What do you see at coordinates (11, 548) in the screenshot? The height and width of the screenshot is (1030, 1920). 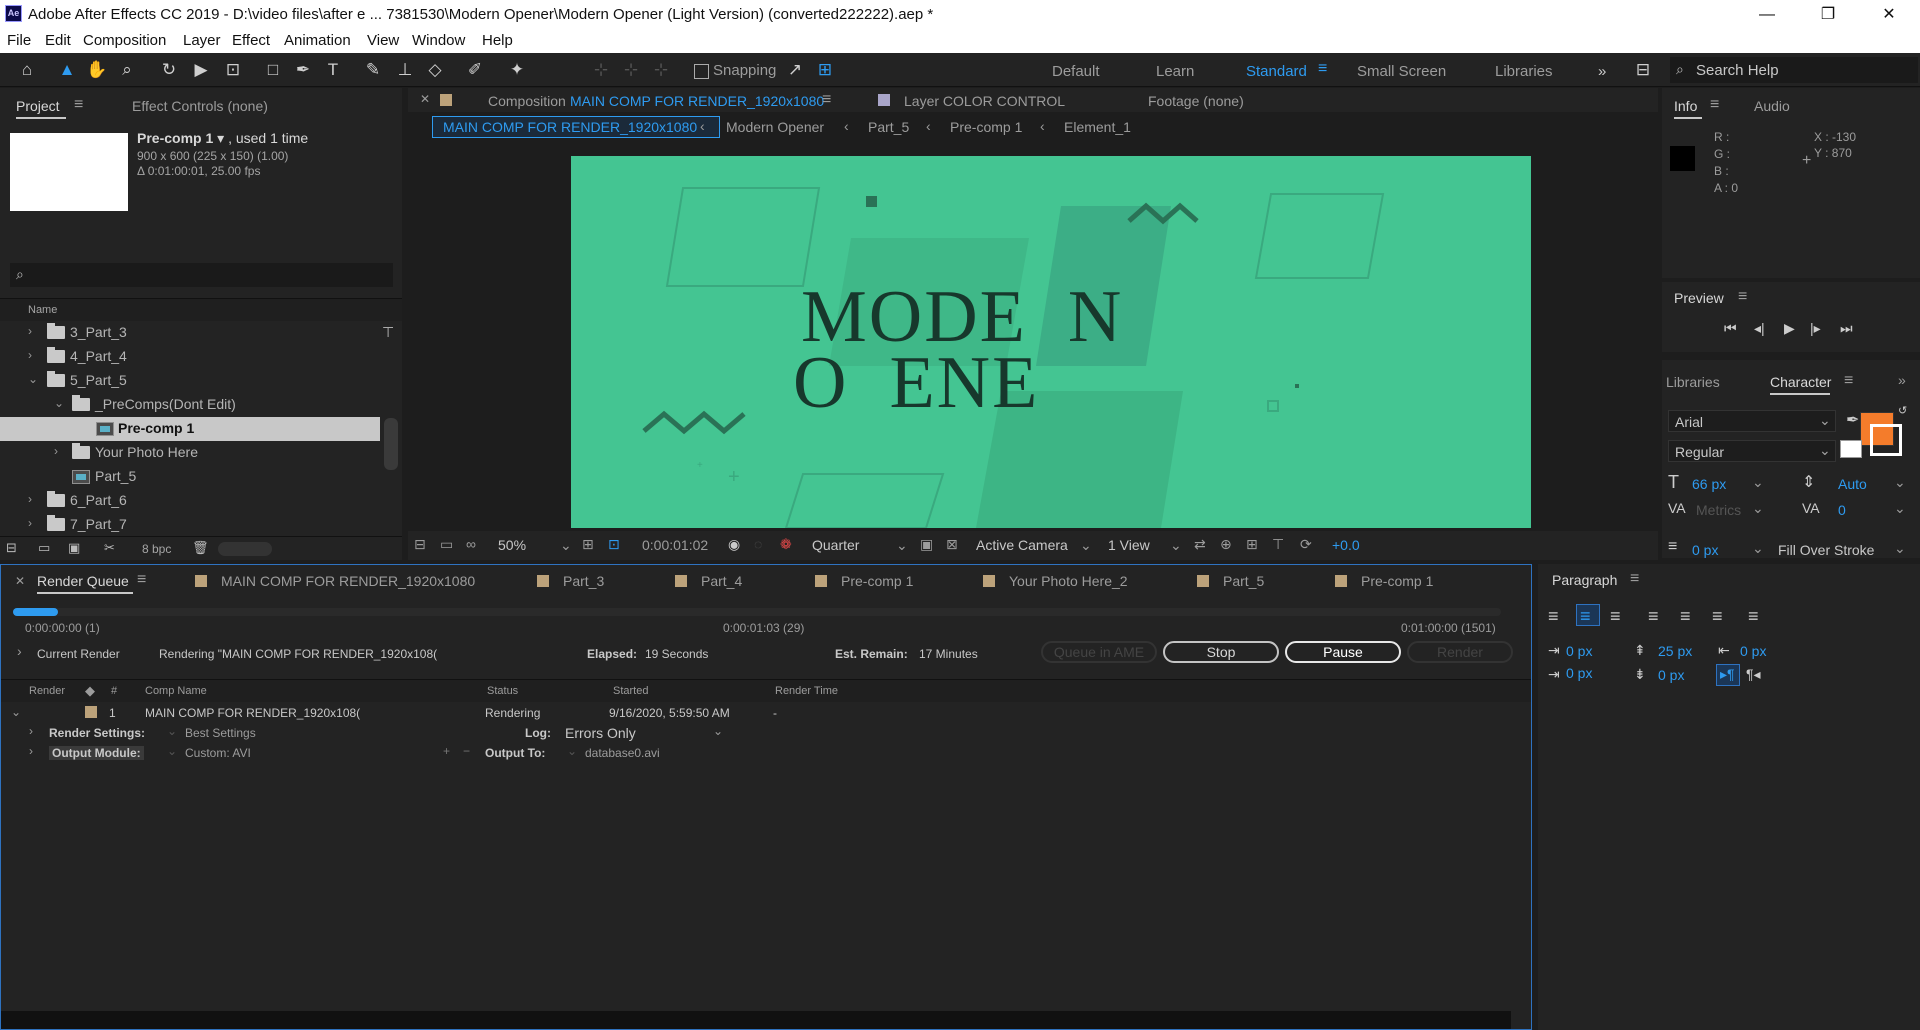 I see `interpret-footage-icon: ⊟` at bounding box center [11, 548].